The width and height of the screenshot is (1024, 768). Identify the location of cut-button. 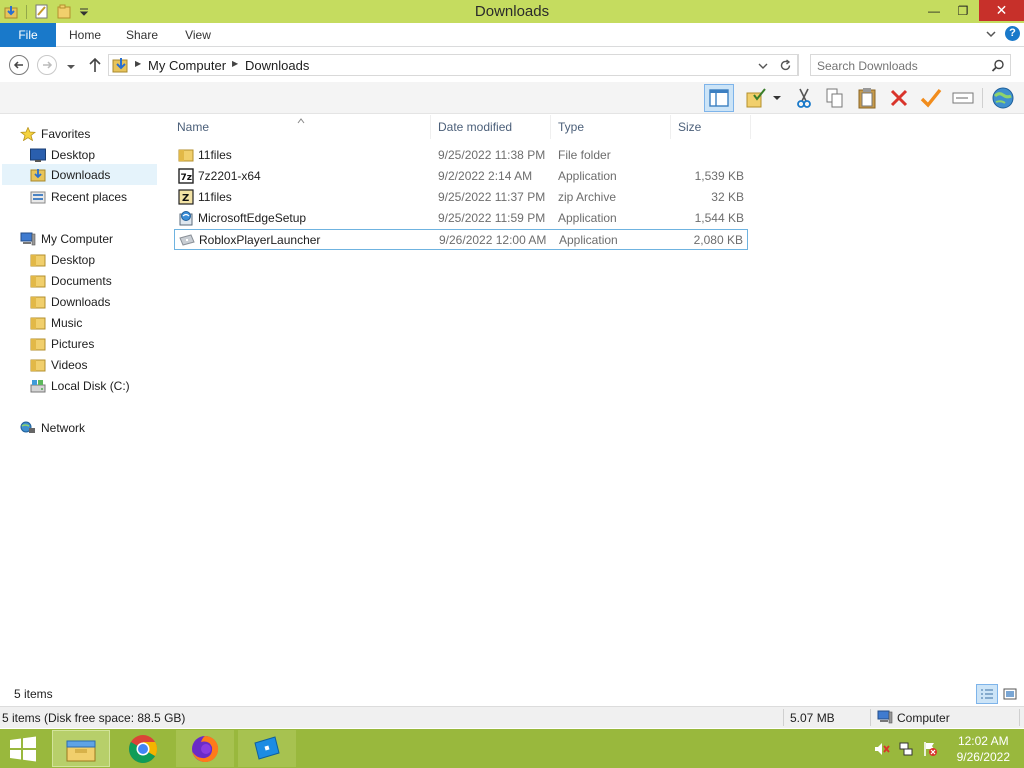
(804, 98).